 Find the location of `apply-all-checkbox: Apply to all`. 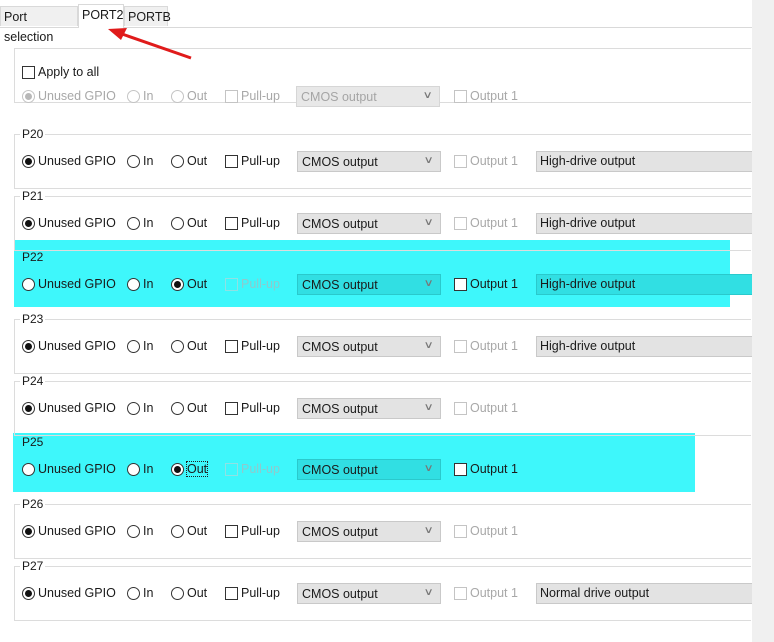

apply-all-checkbox: Apply to all is located at coordinates (60, 72).